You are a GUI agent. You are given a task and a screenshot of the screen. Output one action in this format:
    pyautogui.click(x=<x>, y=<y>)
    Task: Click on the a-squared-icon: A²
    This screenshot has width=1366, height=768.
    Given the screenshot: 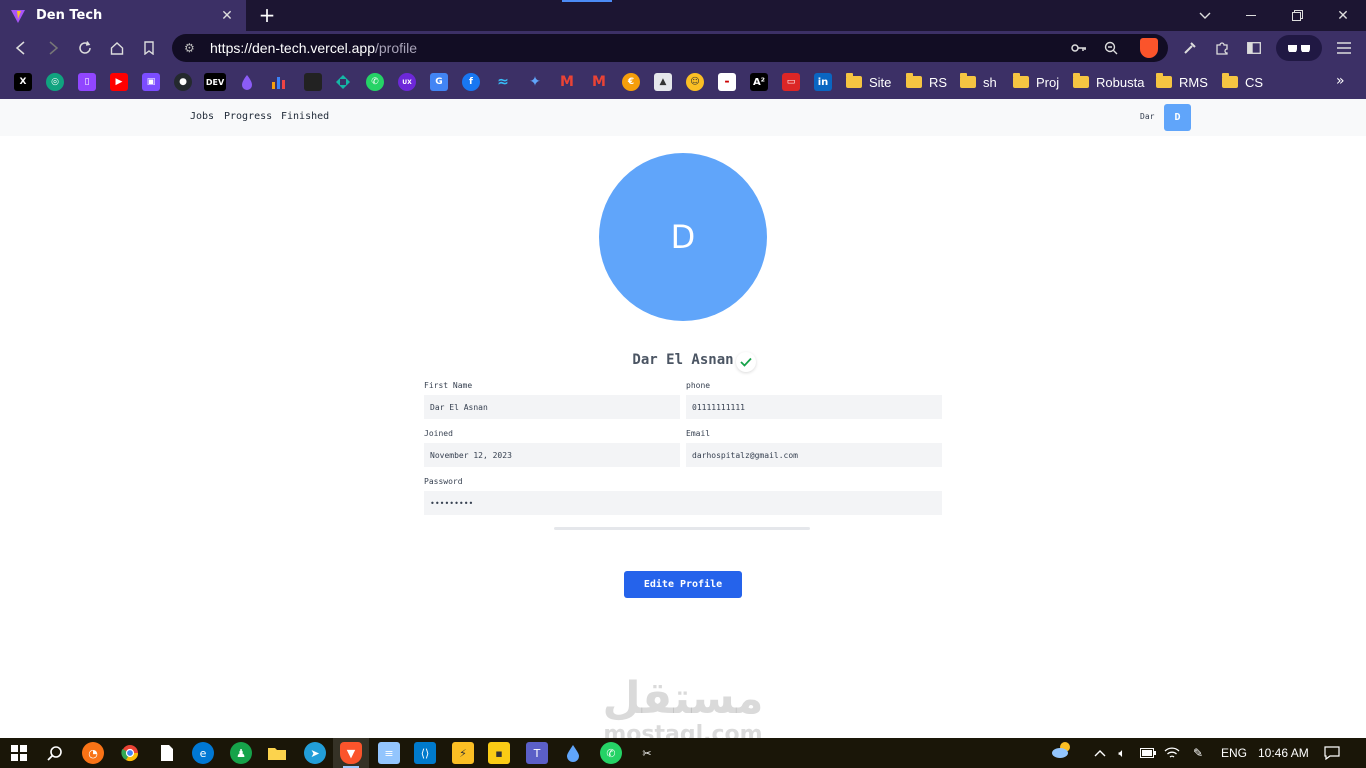 What is the action you would take?
    pyautogui.click(x=759, y=82)
    